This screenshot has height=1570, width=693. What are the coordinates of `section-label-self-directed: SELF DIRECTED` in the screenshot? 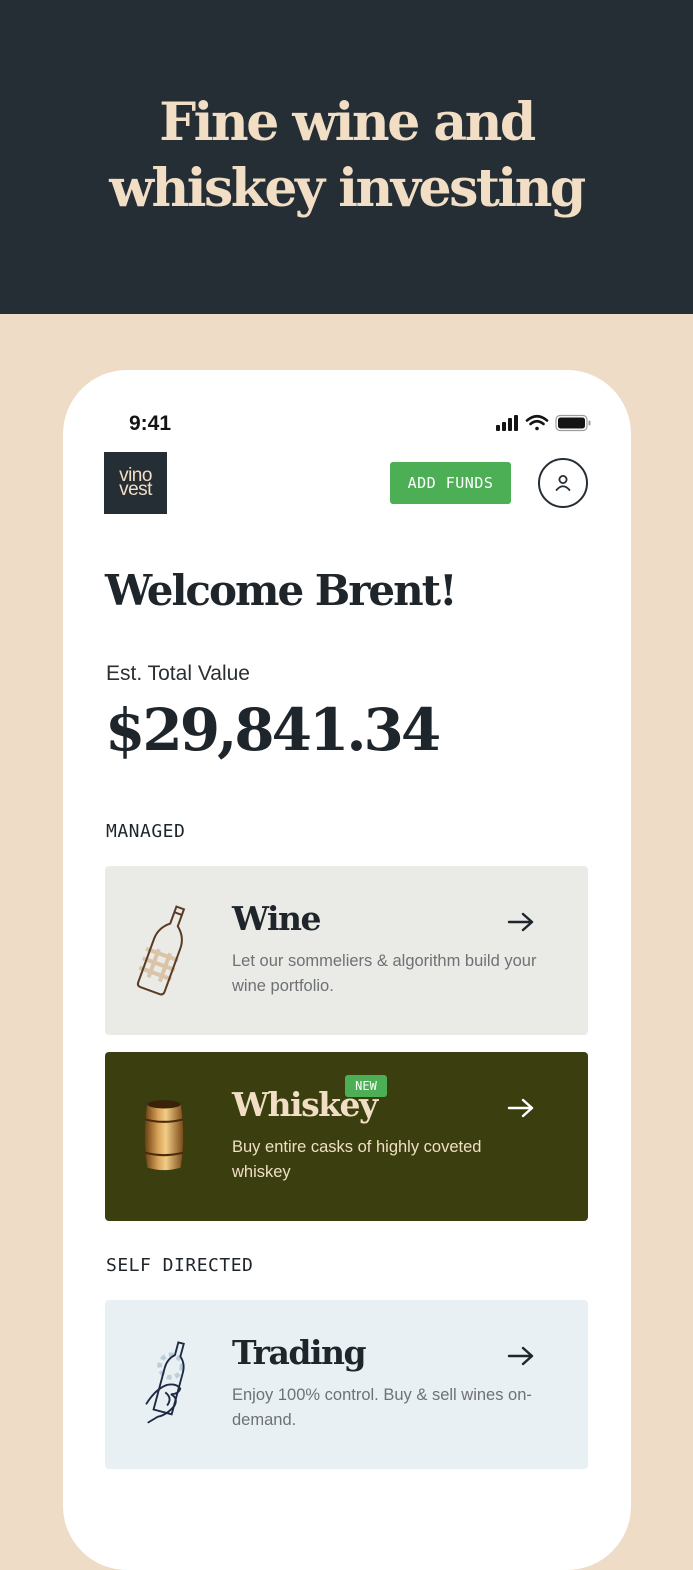 It's located at (180, 1265).